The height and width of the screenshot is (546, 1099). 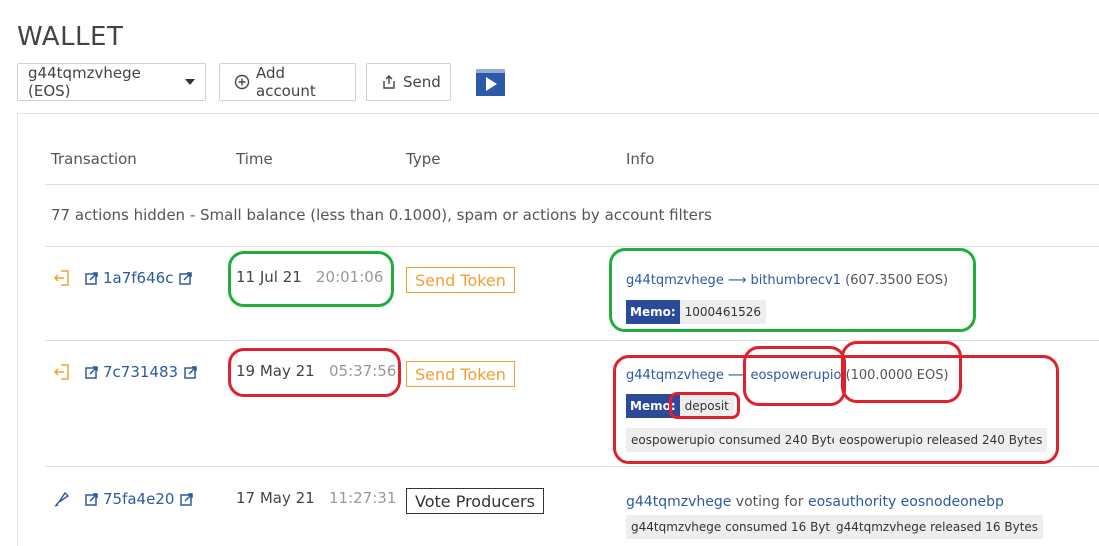 I want to click on producer-links: eosauthority eosnodeonebp, so click(x=906, y=502).